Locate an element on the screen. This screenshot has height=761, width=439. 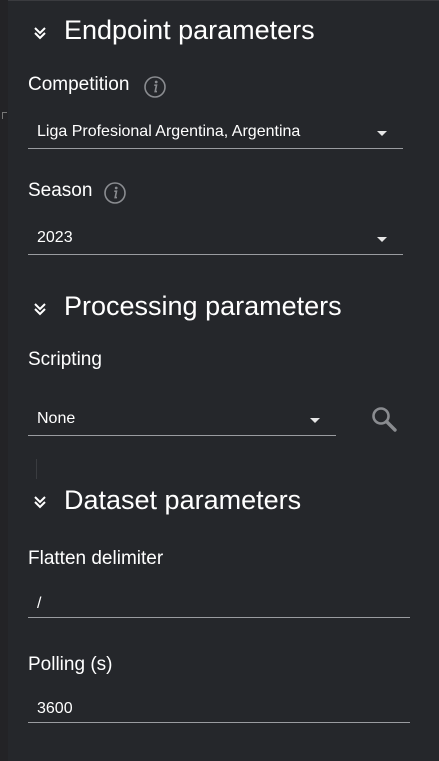
gutter-mark is located at coordinates (4, 115).